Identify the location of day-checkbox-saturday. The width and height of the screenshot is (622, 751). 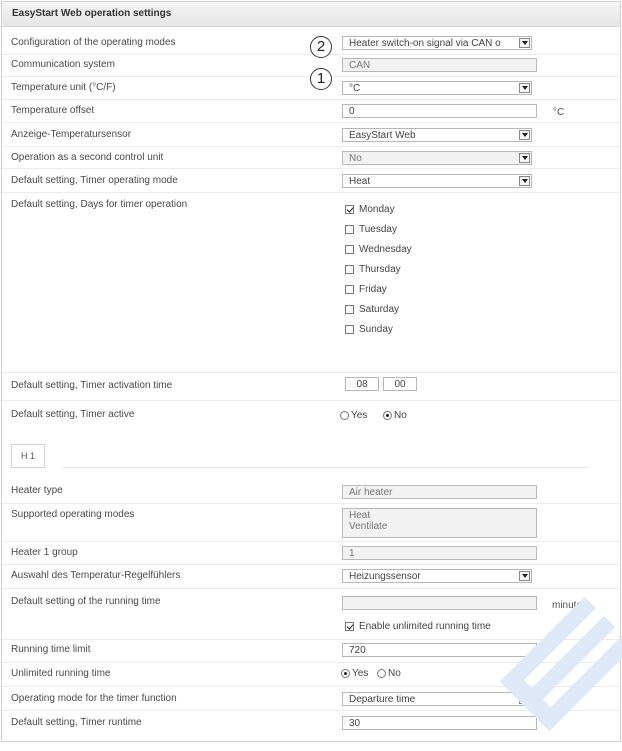
(349, 309).